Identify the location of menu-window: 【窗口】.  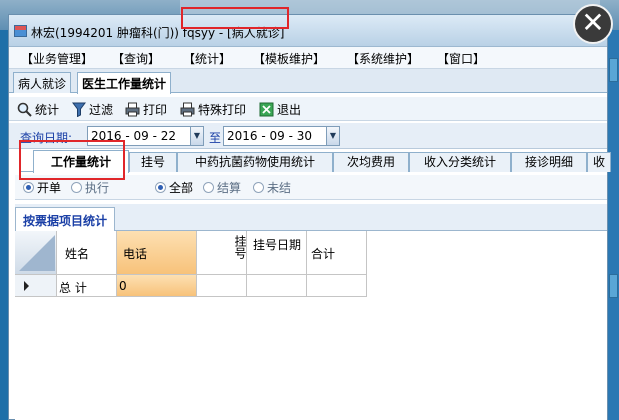
(461, 58).